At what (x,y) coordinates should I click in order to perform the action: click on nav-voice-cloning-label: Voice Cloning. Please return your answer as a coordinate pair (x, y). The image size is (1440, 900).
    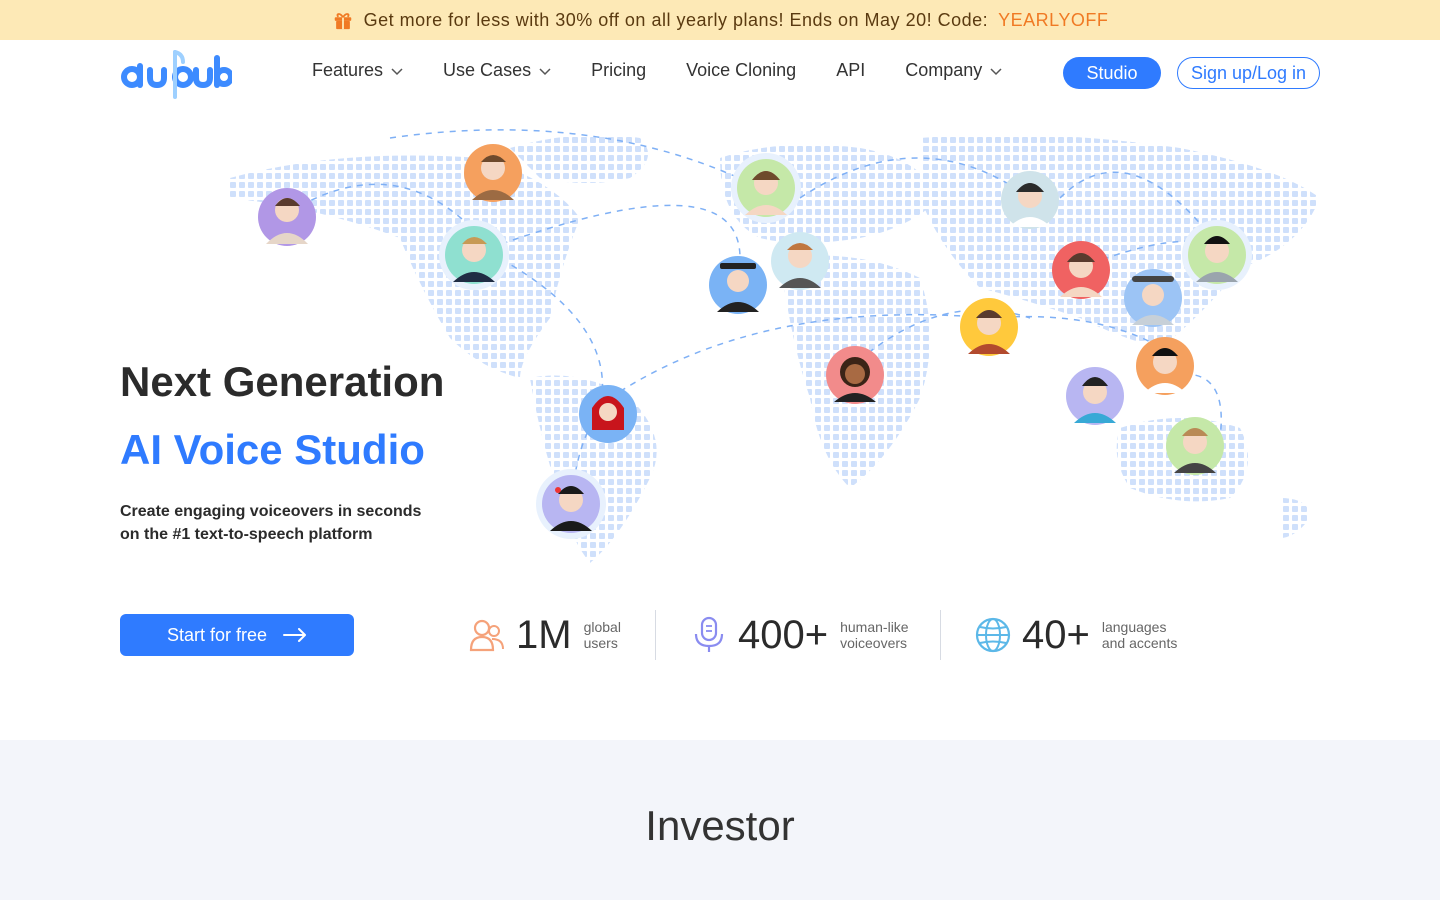
    Looking at the image, I should click on (741, 70).